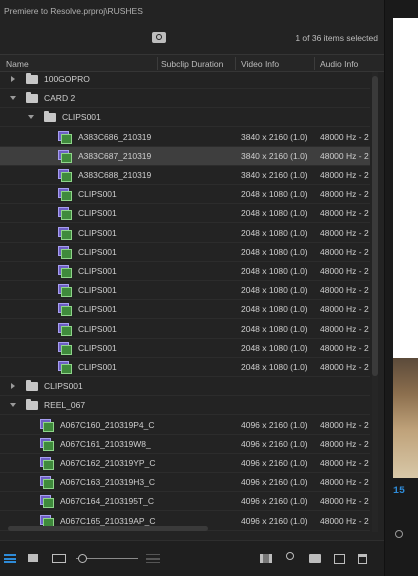 The width and height of the screenshot is (418, 576). Describe the element at coordinates (115, 136) in the screenshot. I see `clip-name: A383C686_210319` at that location.